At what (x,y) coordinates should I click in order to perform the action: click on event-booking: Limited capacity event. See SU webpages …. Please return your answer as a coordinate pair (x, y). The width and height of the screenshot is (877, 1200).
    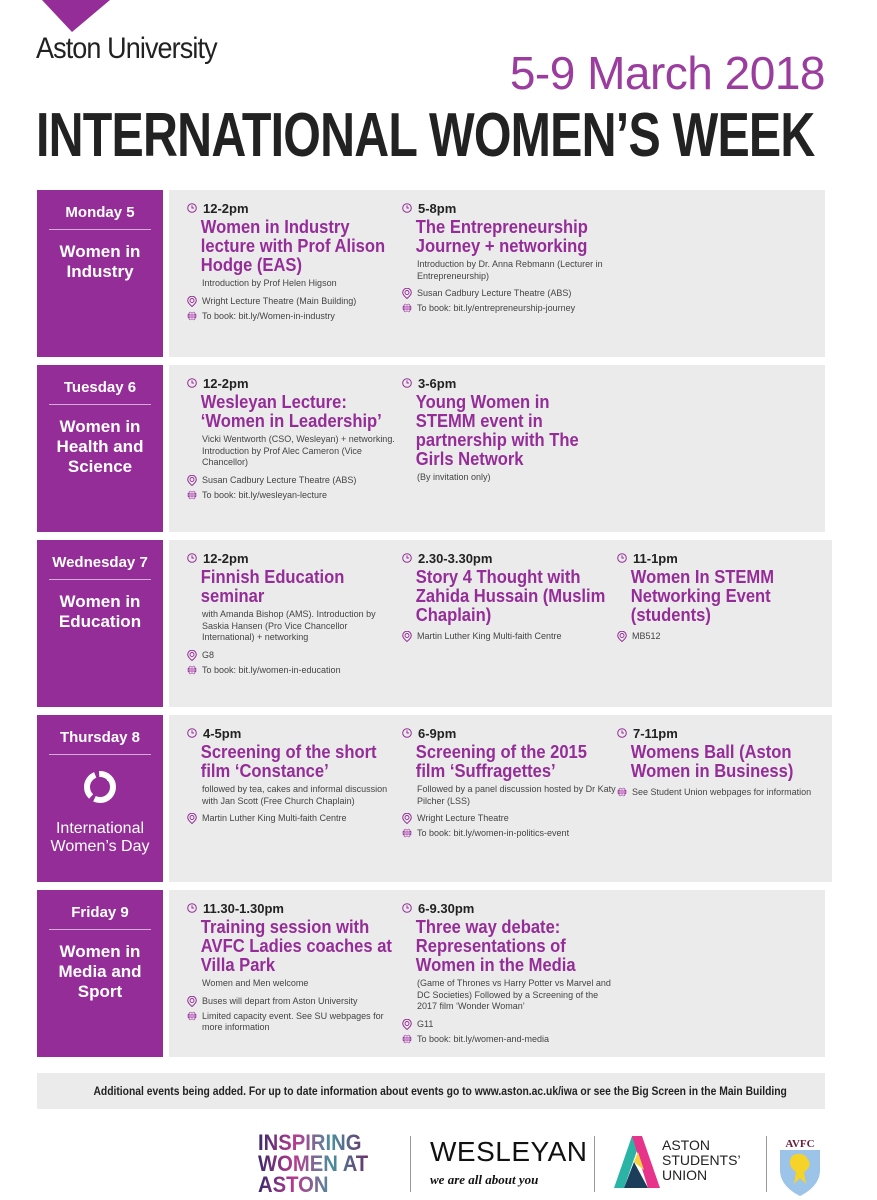
    Looking at the image, I should click on (294, 1022).